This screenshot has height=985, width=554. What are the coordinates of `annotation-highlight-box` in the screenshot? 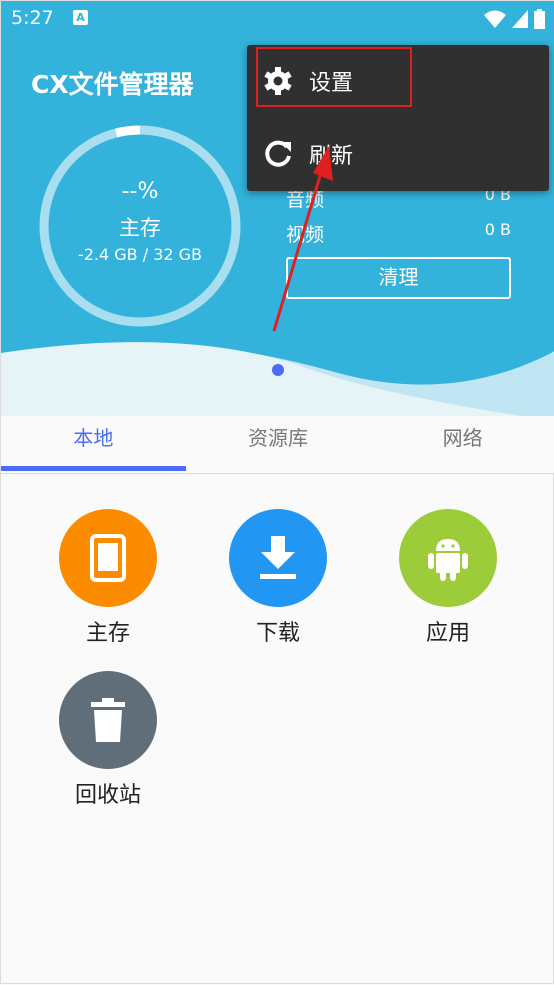 It's located at (334, 77).